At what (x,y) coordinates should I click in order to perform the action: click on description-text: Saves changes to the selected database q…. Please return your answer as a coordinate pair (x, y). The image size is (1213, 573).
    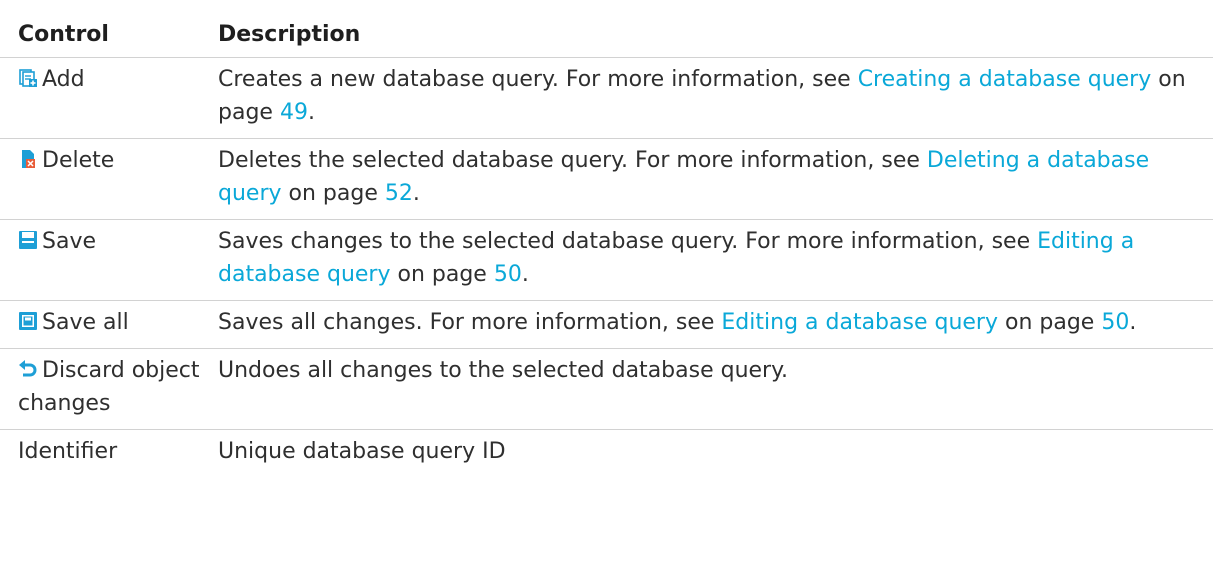
    Looking at the image, I should click on (628, 241).